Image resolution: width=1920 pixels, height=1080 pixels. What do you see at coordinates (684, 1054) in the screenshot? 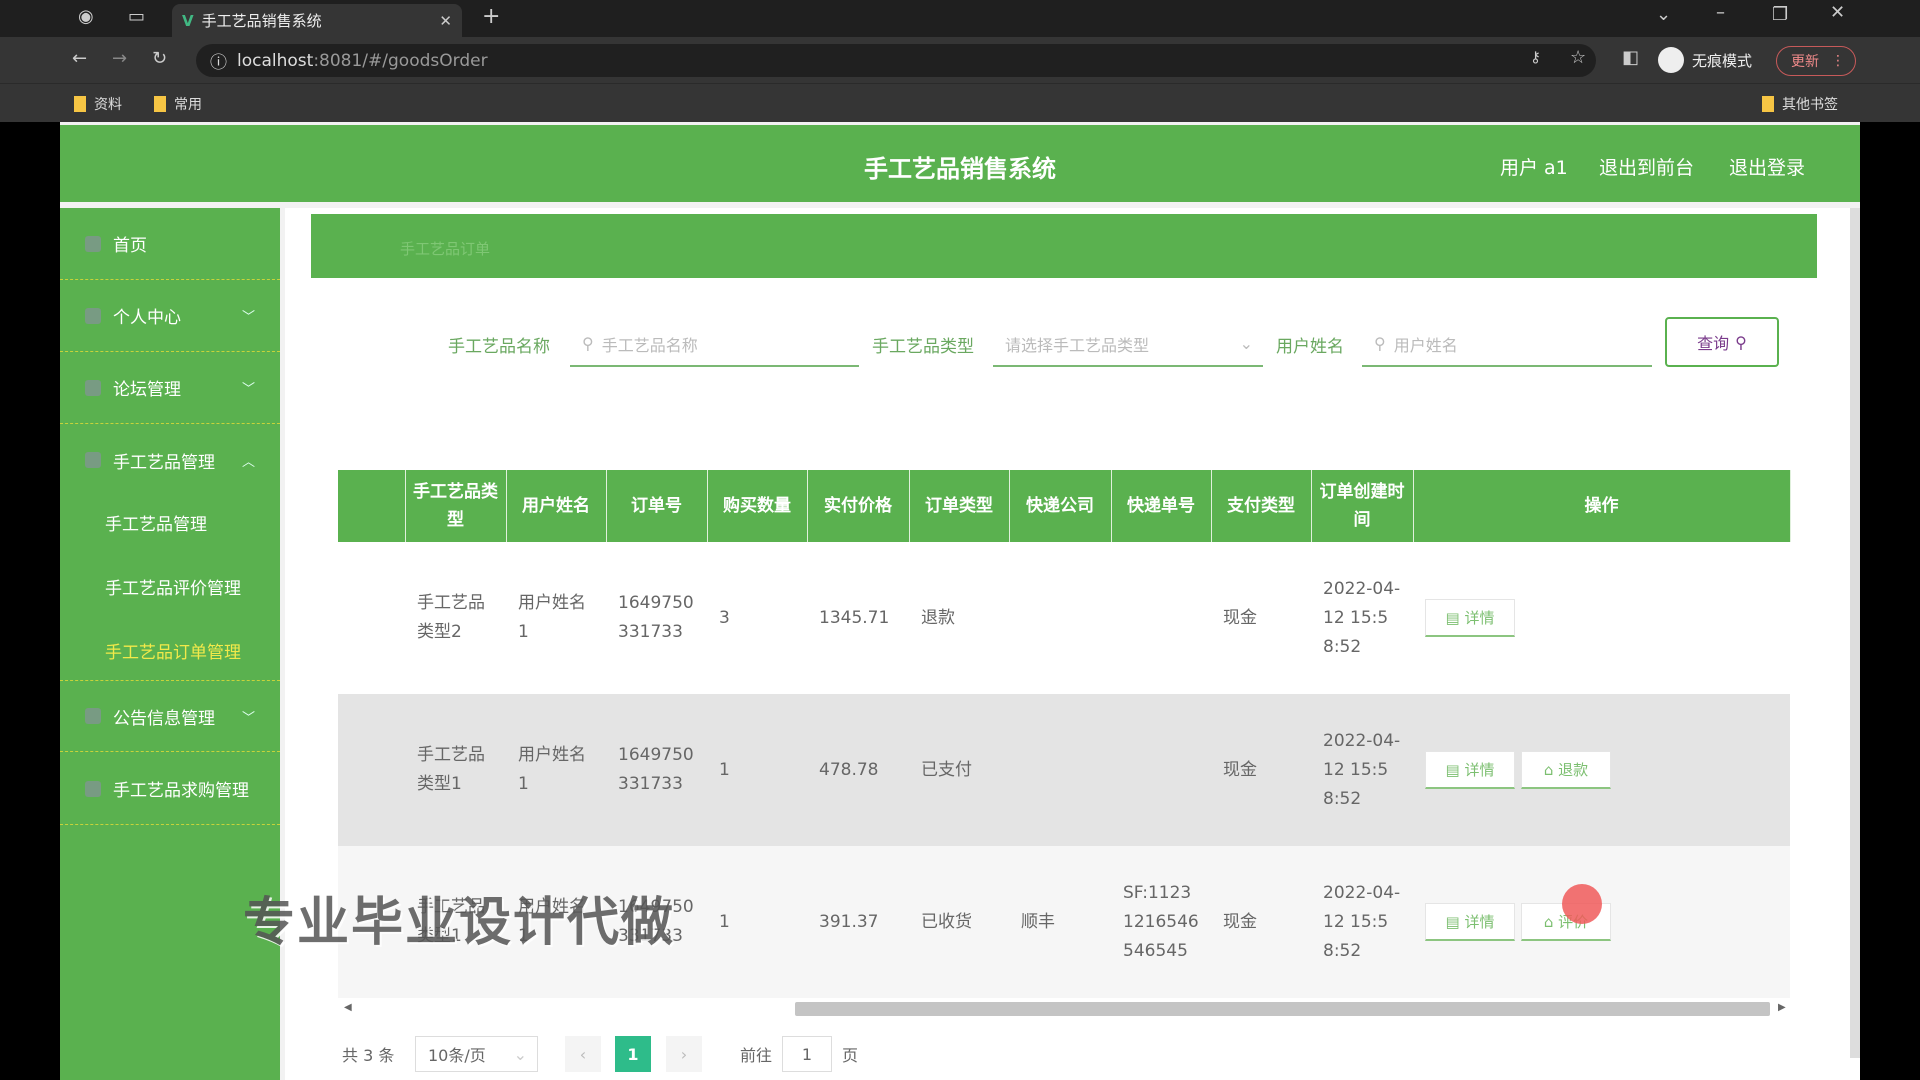
I see `next-page-button: ›` at bounding box center [684, 1054].